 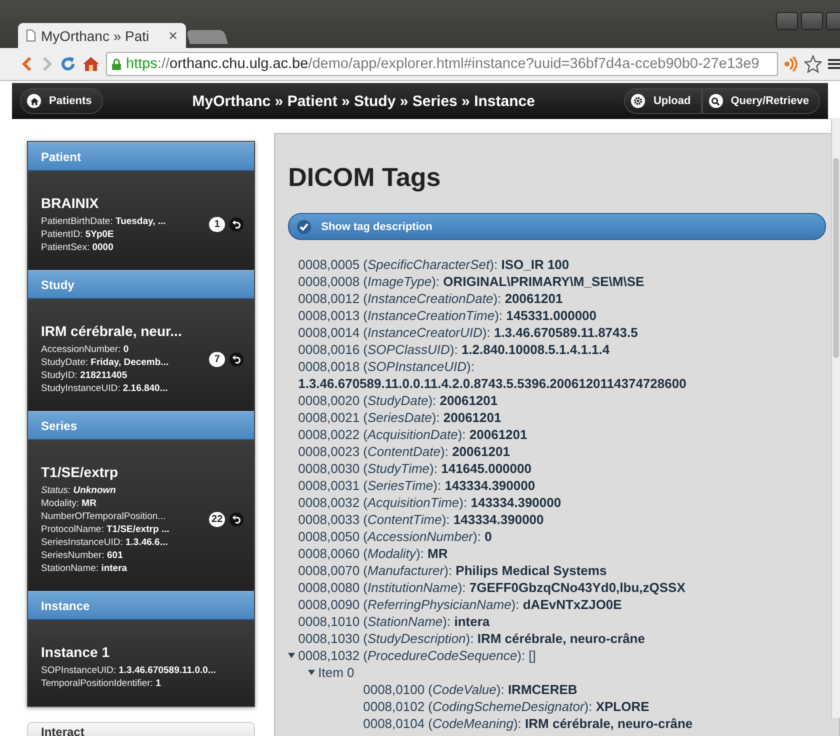 I want to click on tag-line: 0008,0031 (SeriesTime): 143334.390000, so click(x=417, y=485).